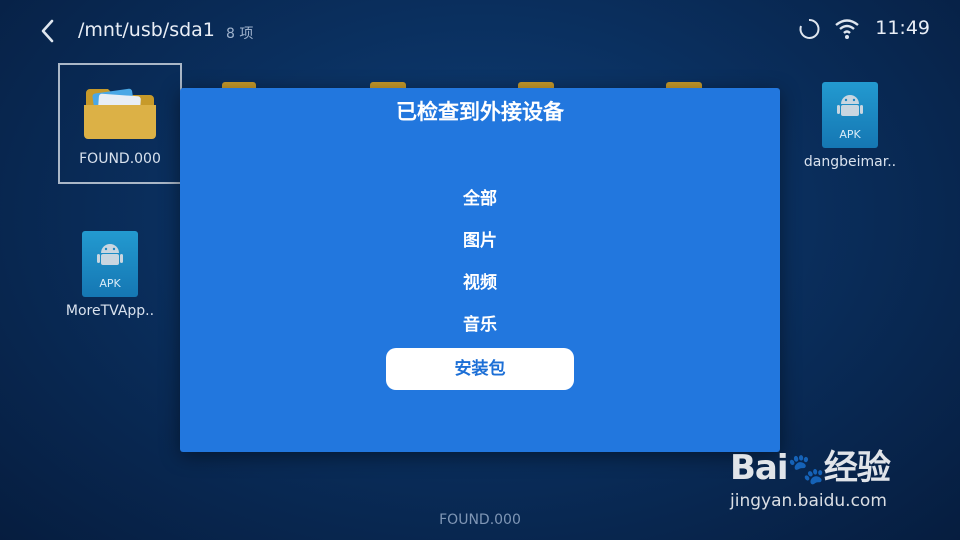  What do you see at coordinates (847, 29) in the screenshot?
I see `wifi-icon` at bounding box center [847, 29].